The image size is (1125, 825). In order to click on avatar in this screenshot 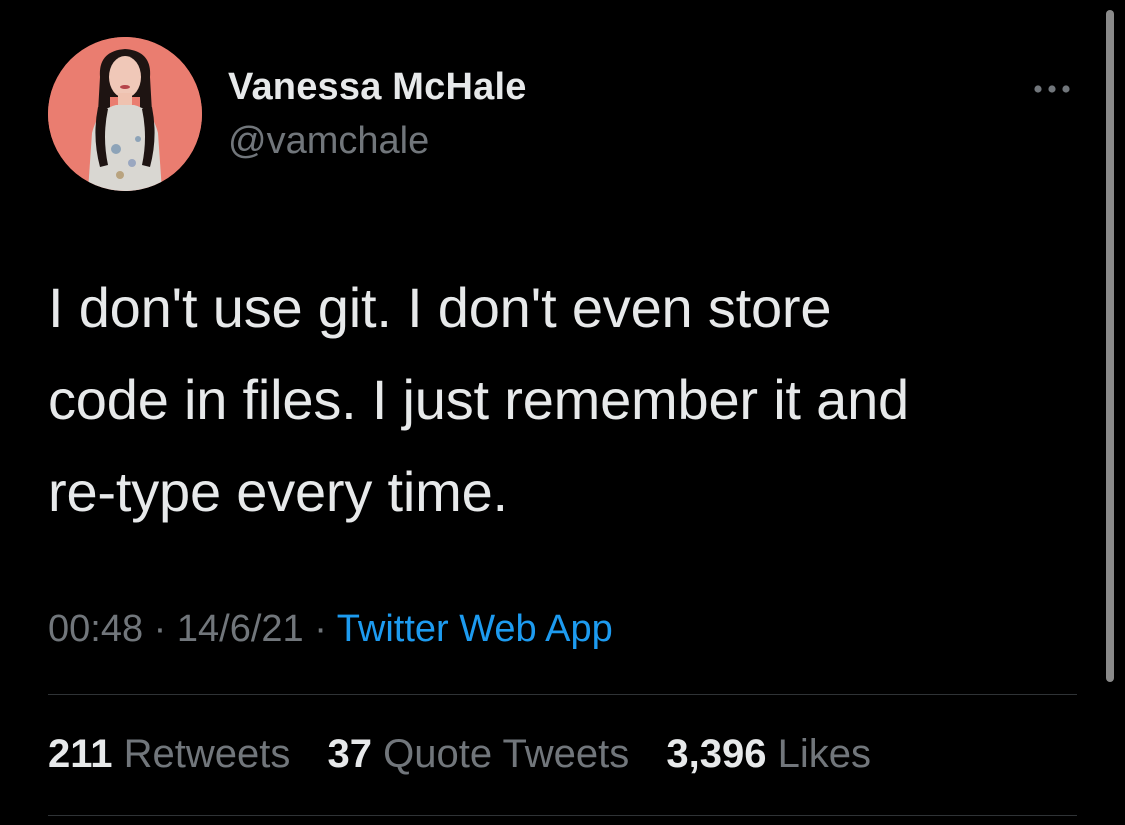, I will do `click(125, 114)`.